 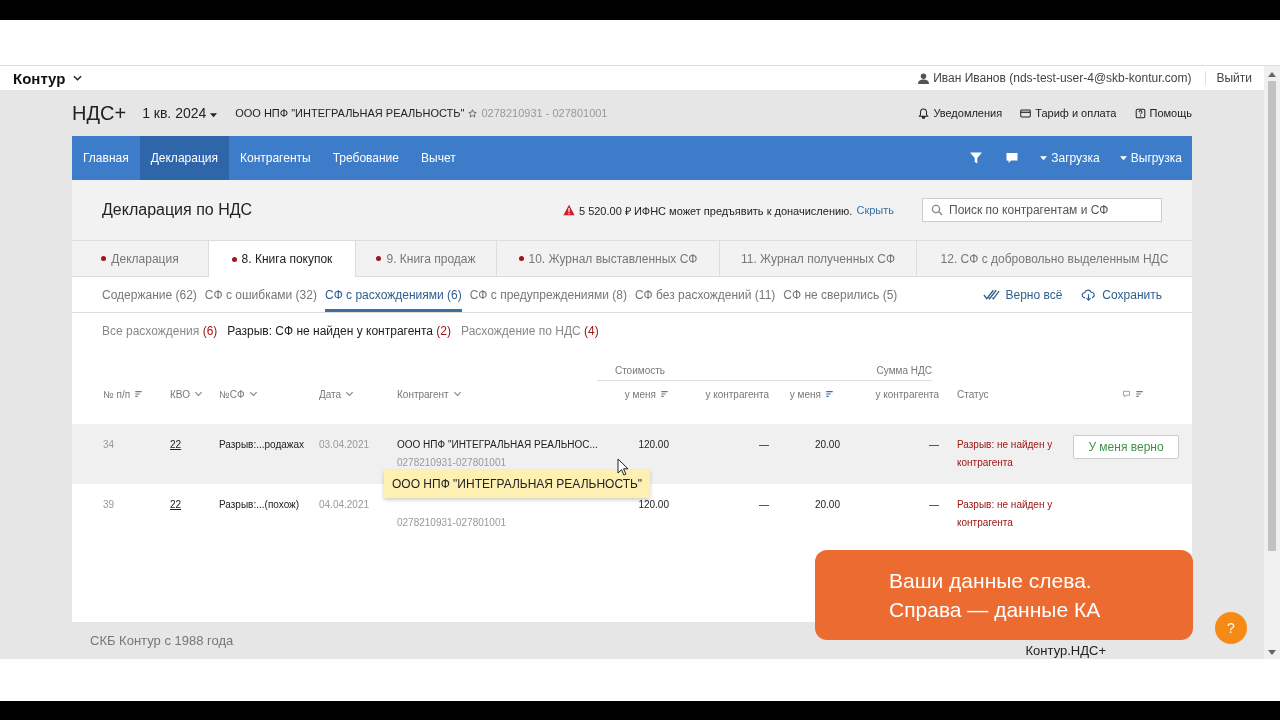 I want to click on tab: 9. Книга продаж, so click(x=426, y=258).